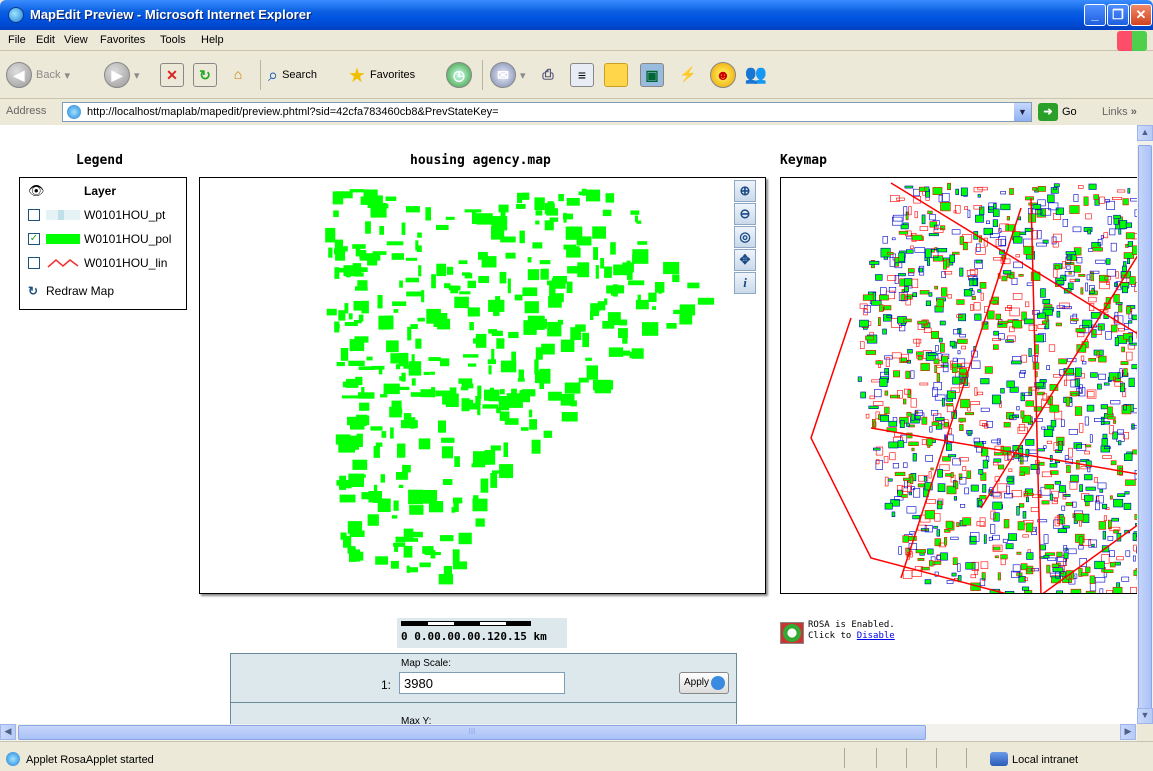  What do you see at coordinates (97, 263) in the screenshot?
I see `legend-layer-row: W0101HOU_lin` at bounding box center [97, 263].